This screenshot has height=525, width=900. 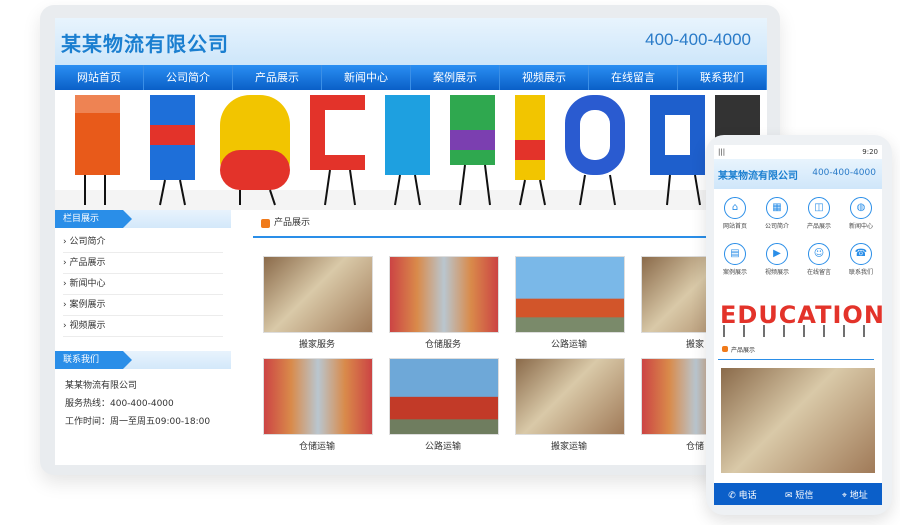 I want to click on mobile-call-label: 电话, so click(x=747, y=495).